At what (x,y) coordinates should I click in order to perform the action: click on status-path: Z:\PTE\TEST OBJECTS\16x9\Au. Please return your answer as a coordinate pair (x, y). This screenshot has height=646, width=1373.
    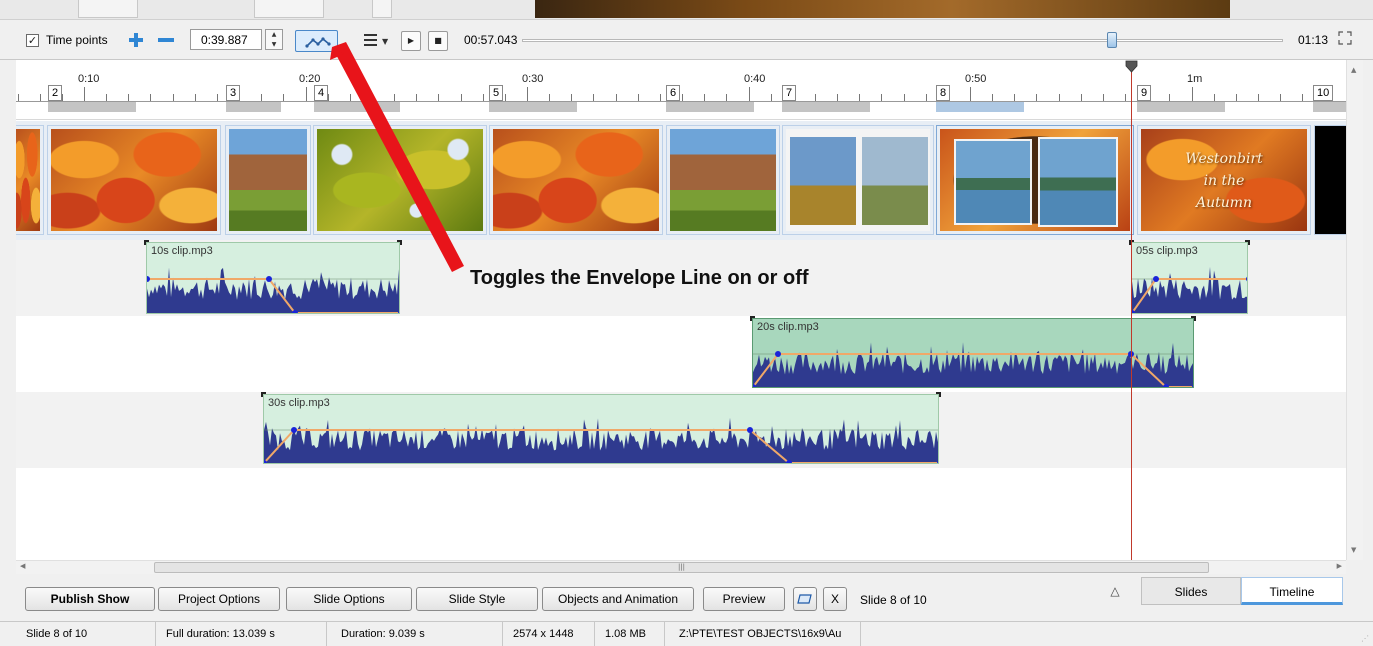
    Looking at the image, I should click on (767, 634).